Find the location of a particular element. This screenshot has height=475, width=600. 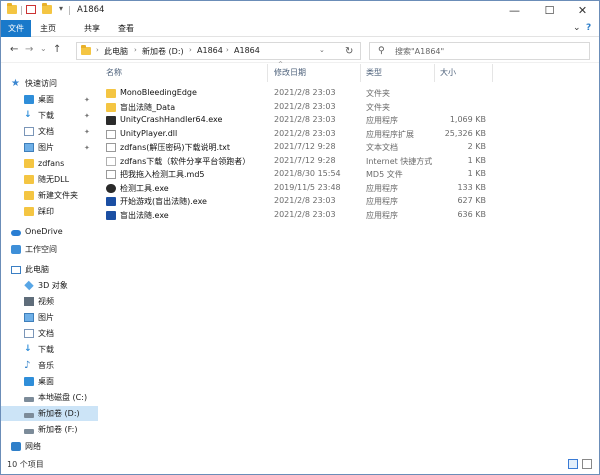

tool-exe-icon is located at coordinates (111, 188).